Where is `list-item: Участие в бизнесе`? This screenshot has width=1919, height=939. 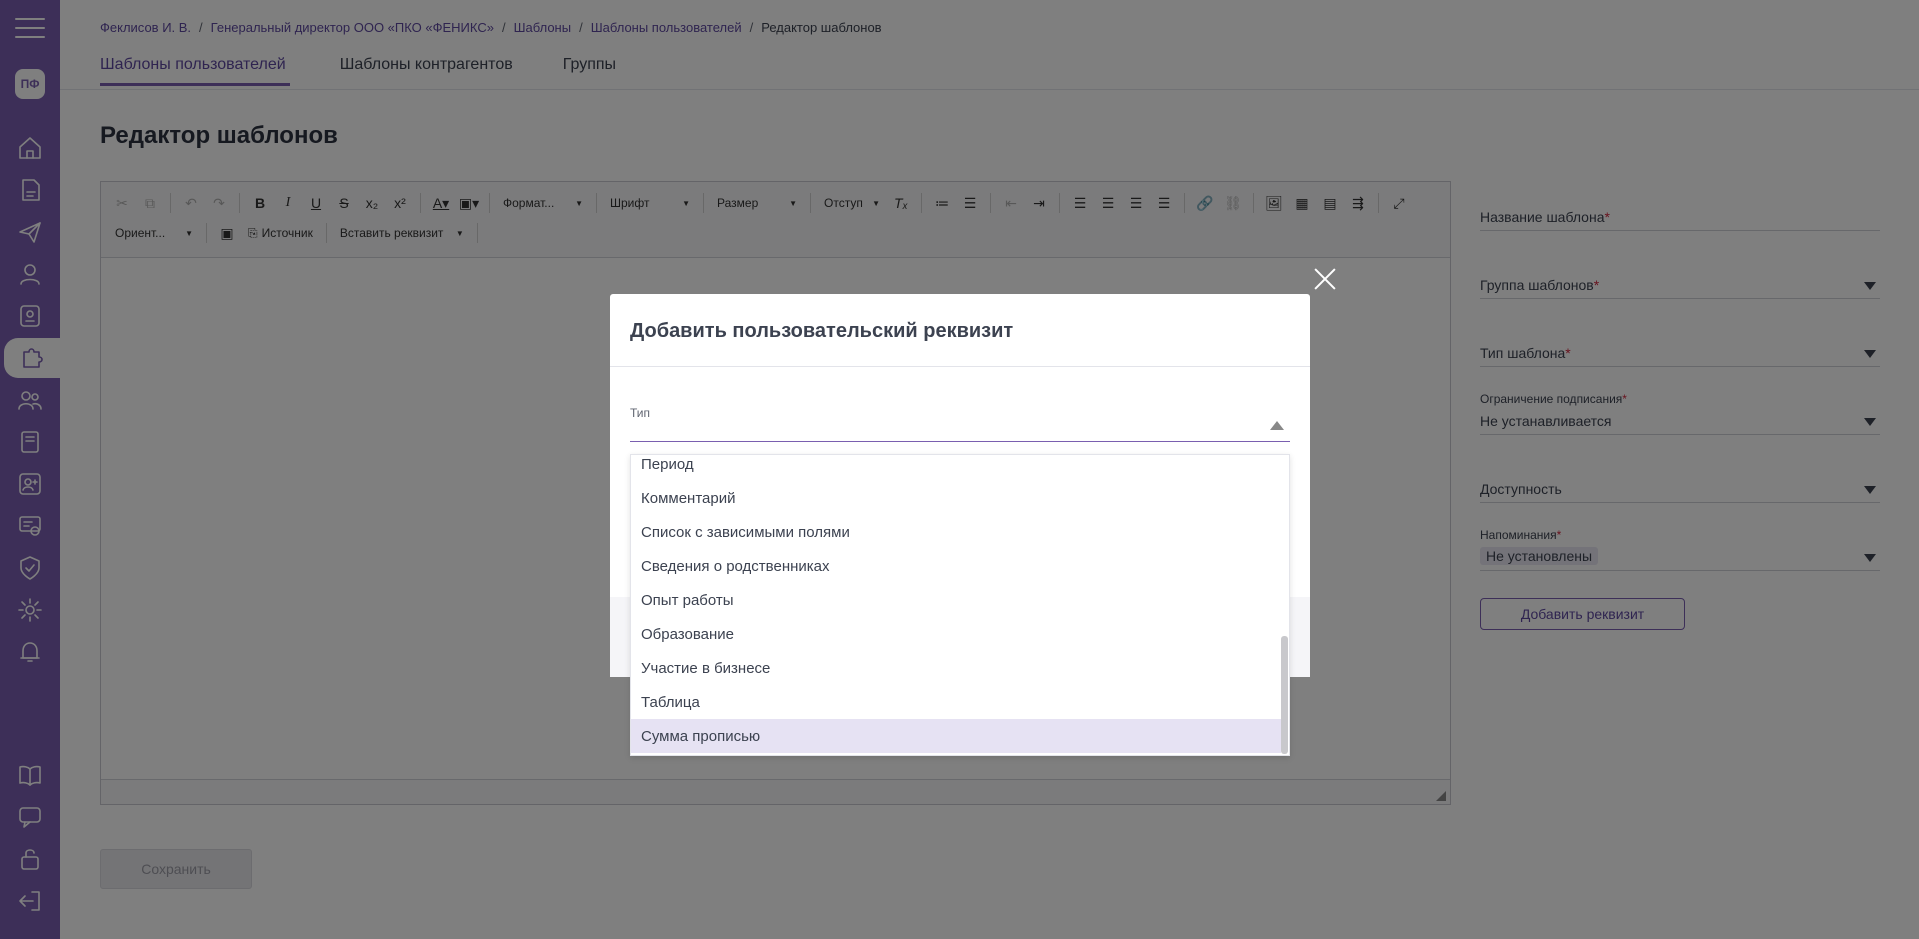
list-item: Участие в бизнесе is located at coordinates (956, 668).